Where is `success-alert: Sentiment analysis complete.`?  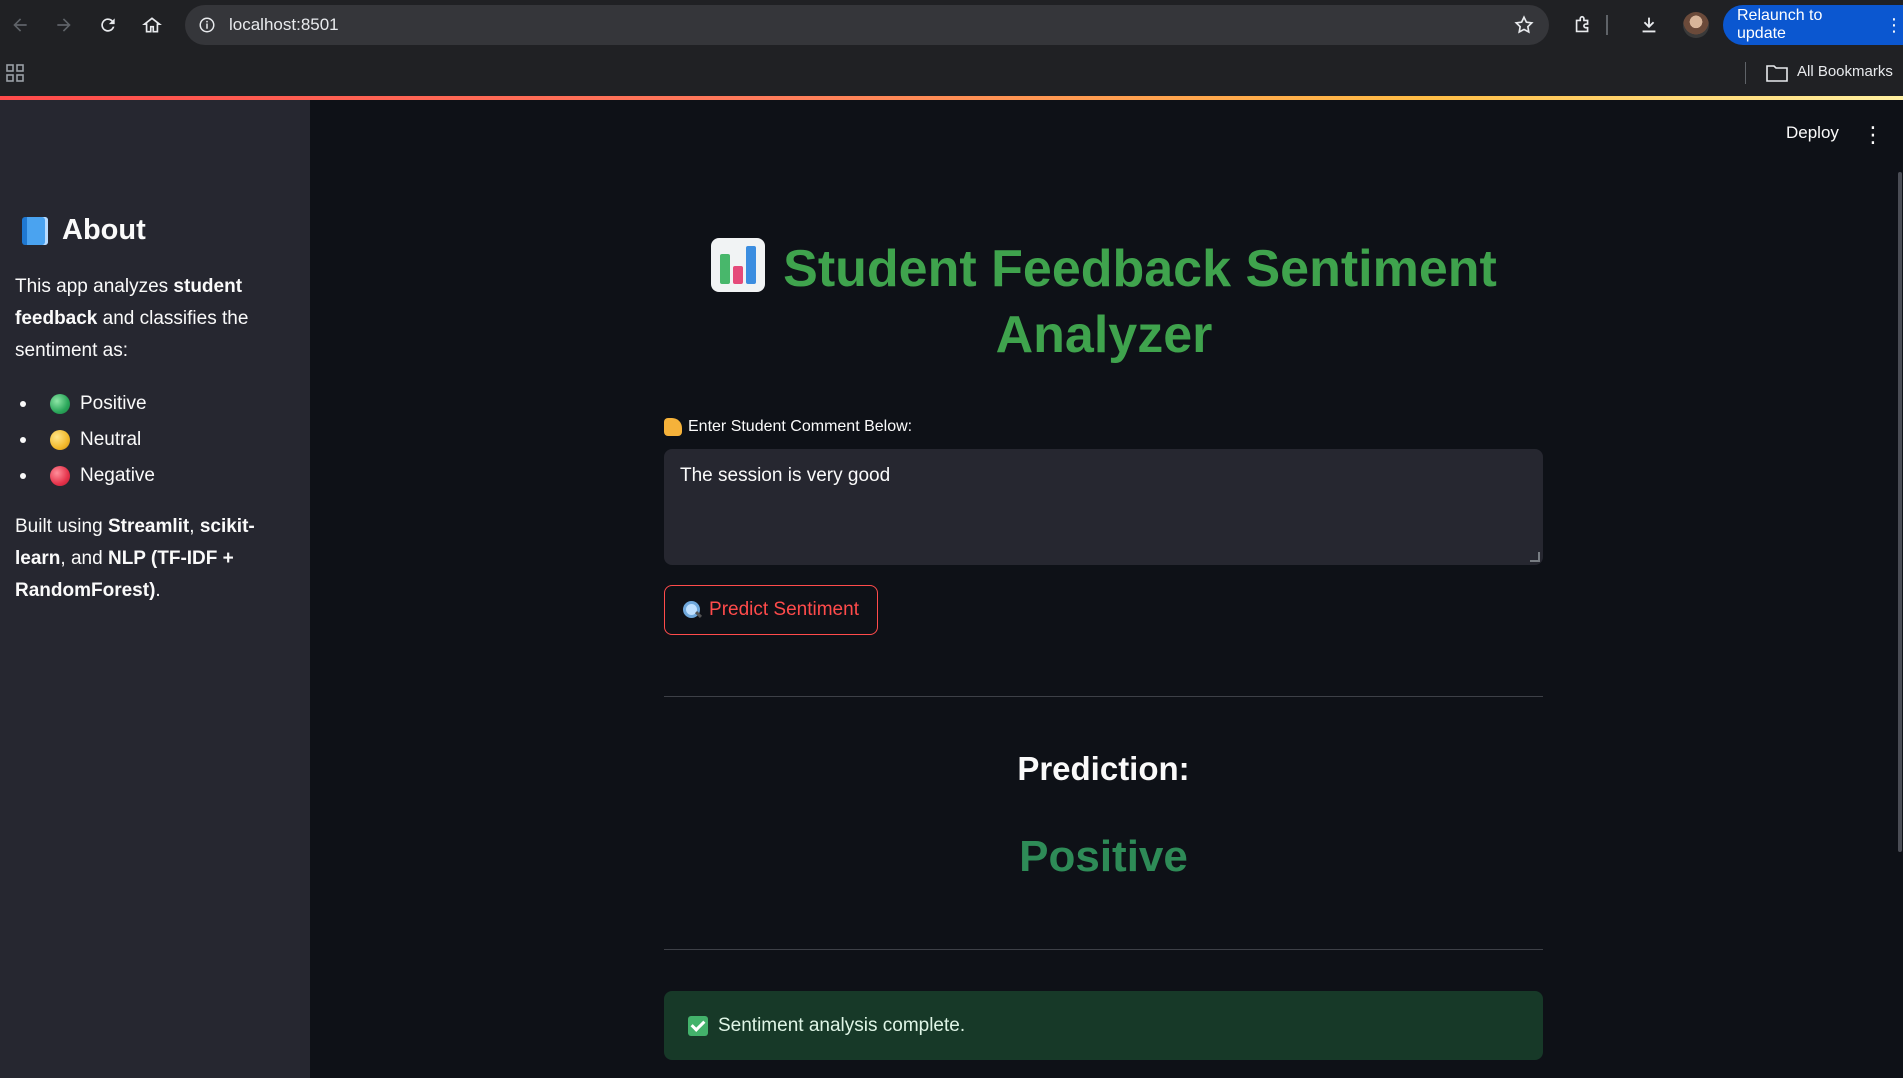
success-alert: Sentiment analysis complete. is located at coordinates (1103, 1025).